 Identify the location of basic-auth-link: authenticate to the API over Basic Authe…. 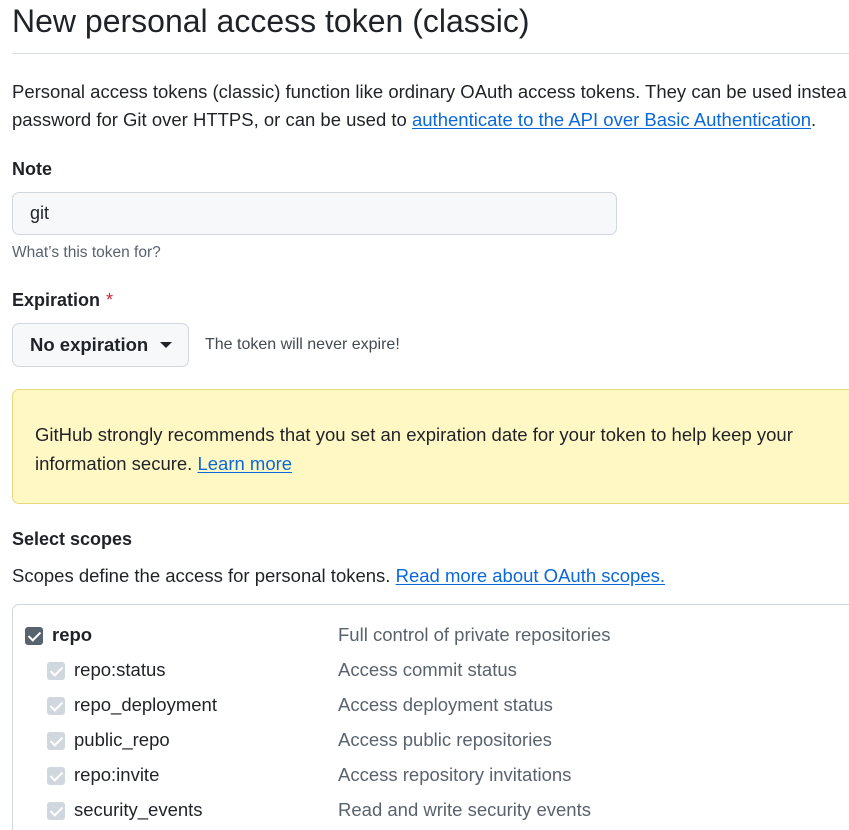
(611, 119).